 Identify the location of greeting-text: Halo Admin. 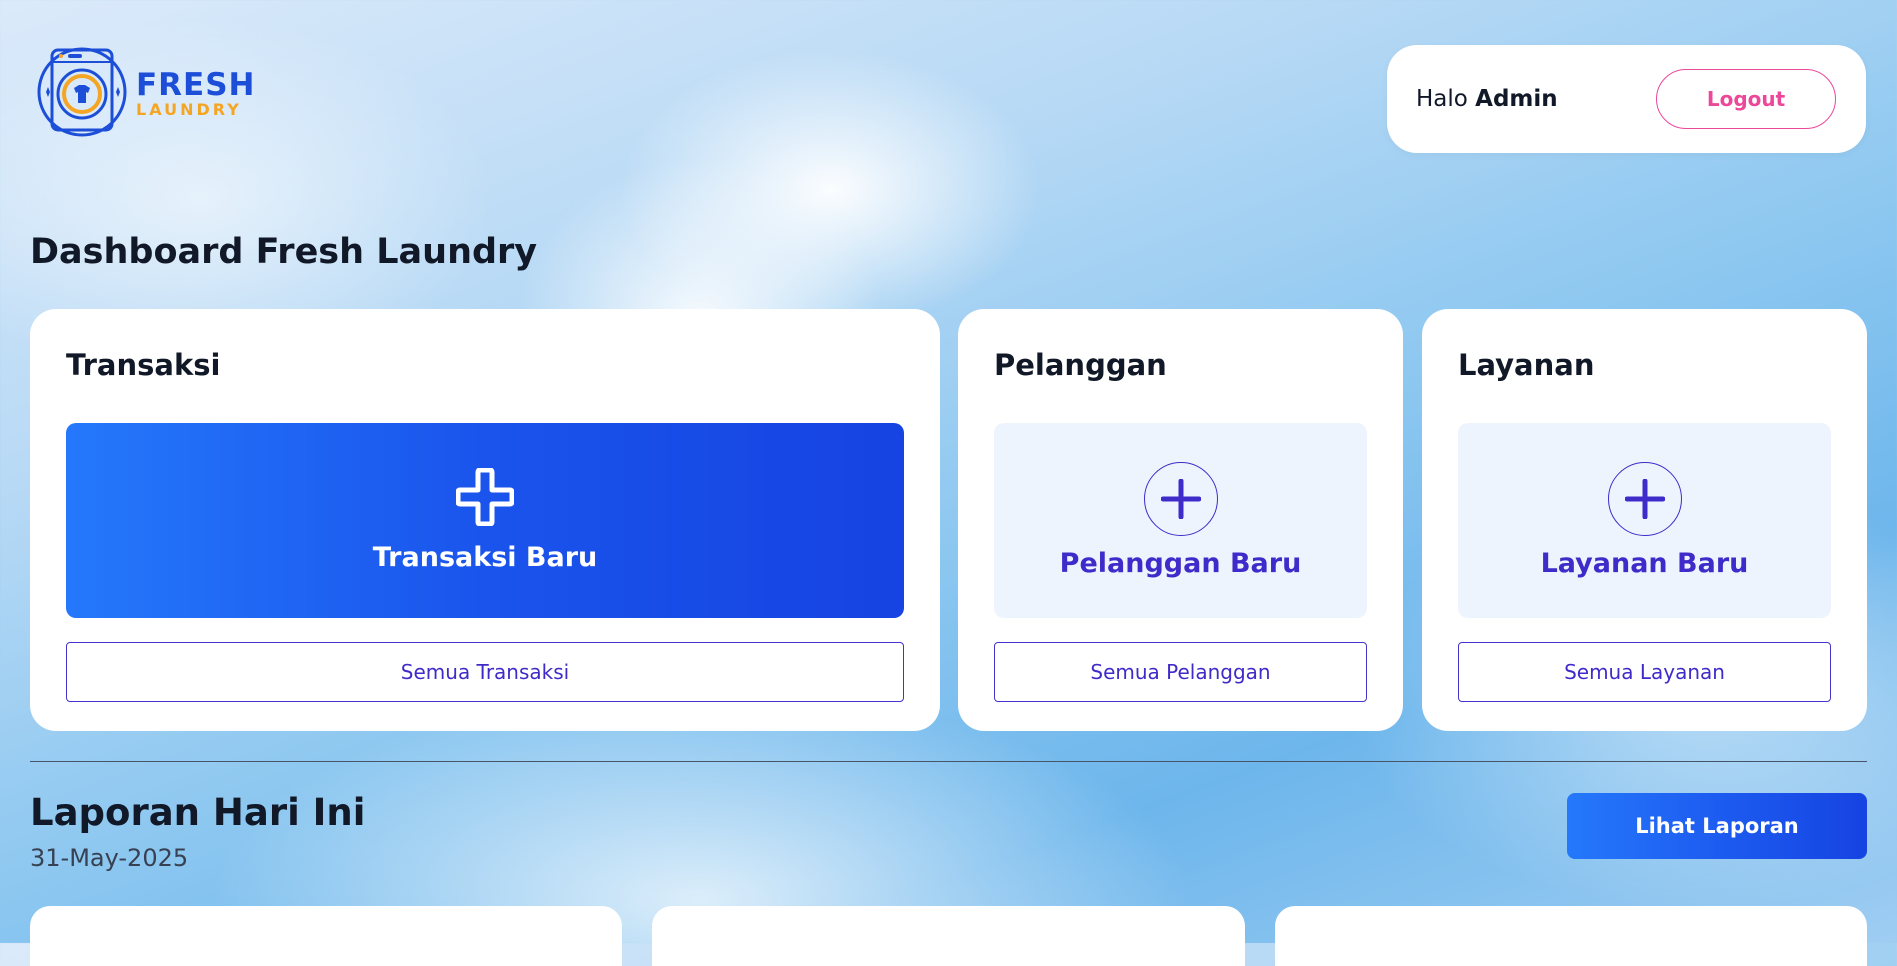
(1487, 99).